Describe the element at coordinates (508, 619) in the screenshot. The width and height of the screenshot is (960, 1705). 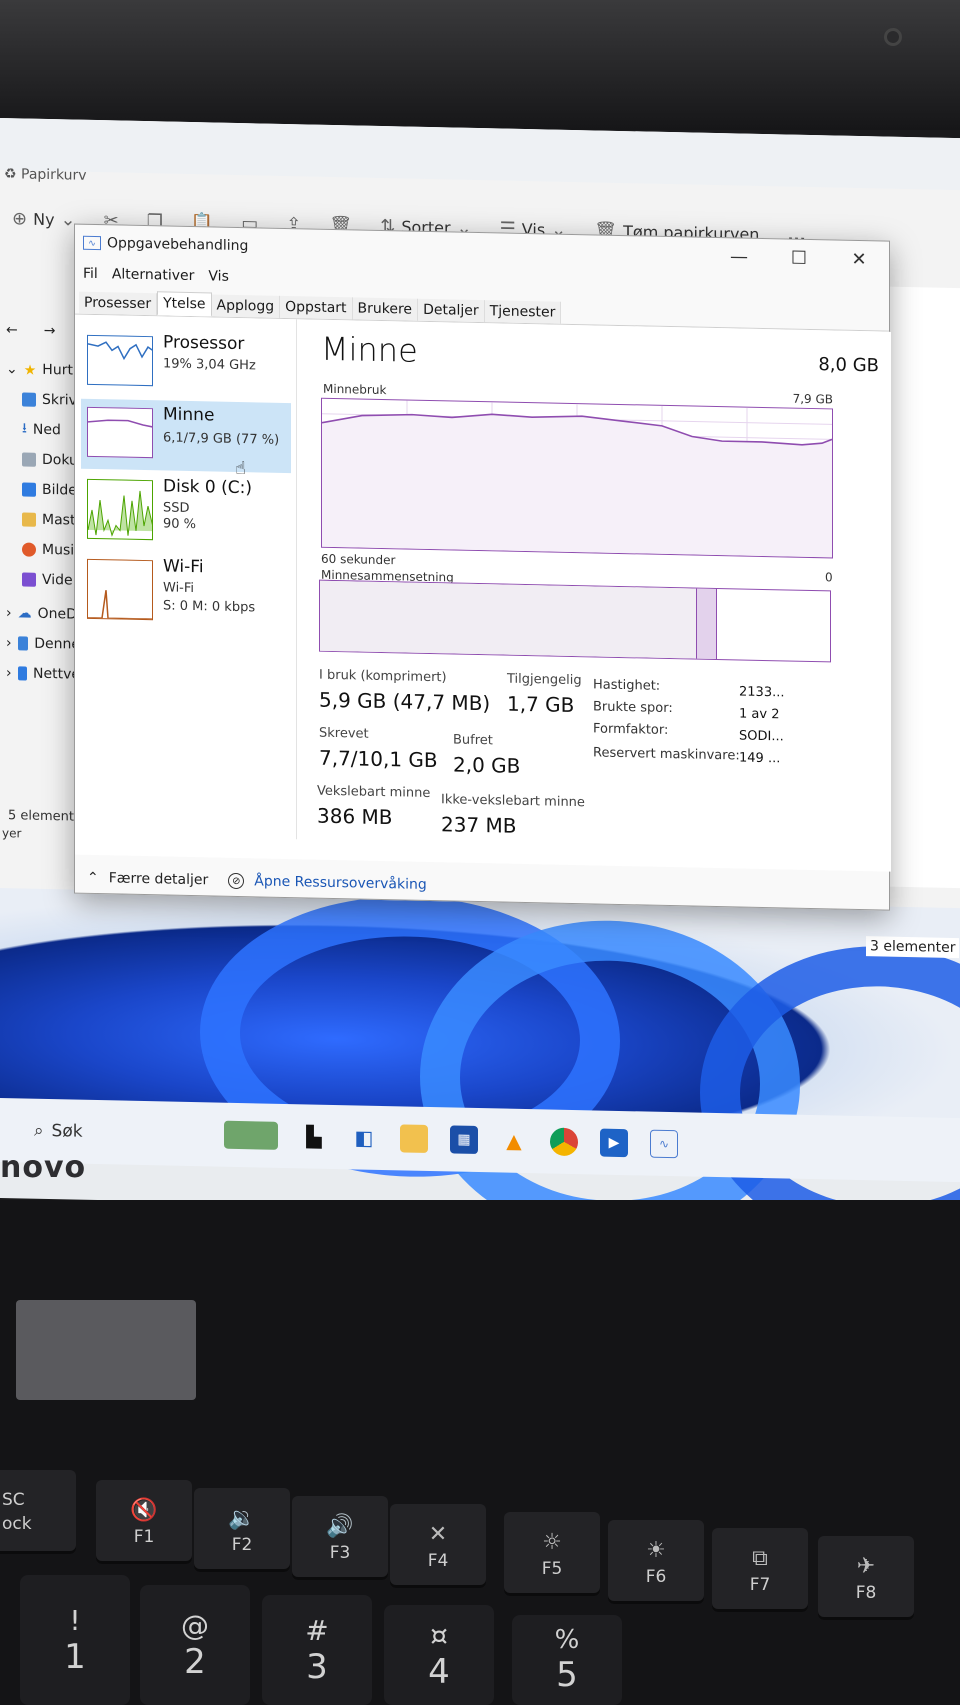
I see `composition-in-use` at that location.